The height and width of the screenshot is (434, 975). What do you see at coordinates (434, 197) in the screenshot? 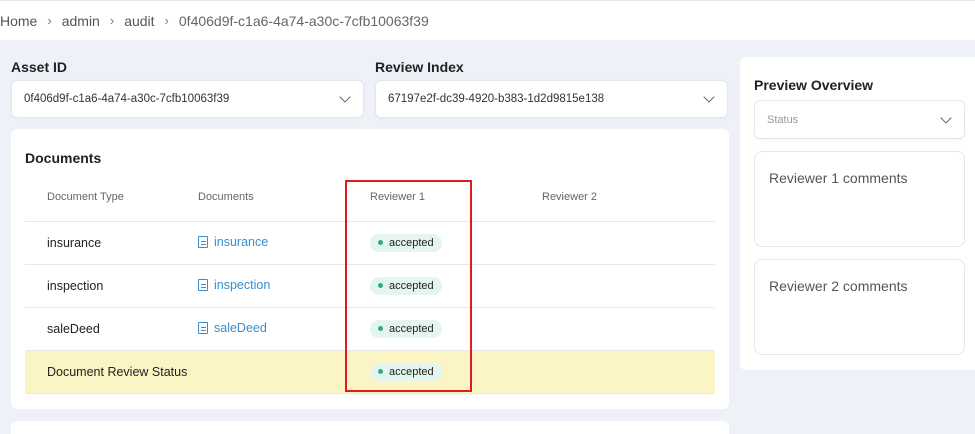
I see `column-header-reviewer-1: Reviewer 1` at bounding box center [434, 197].